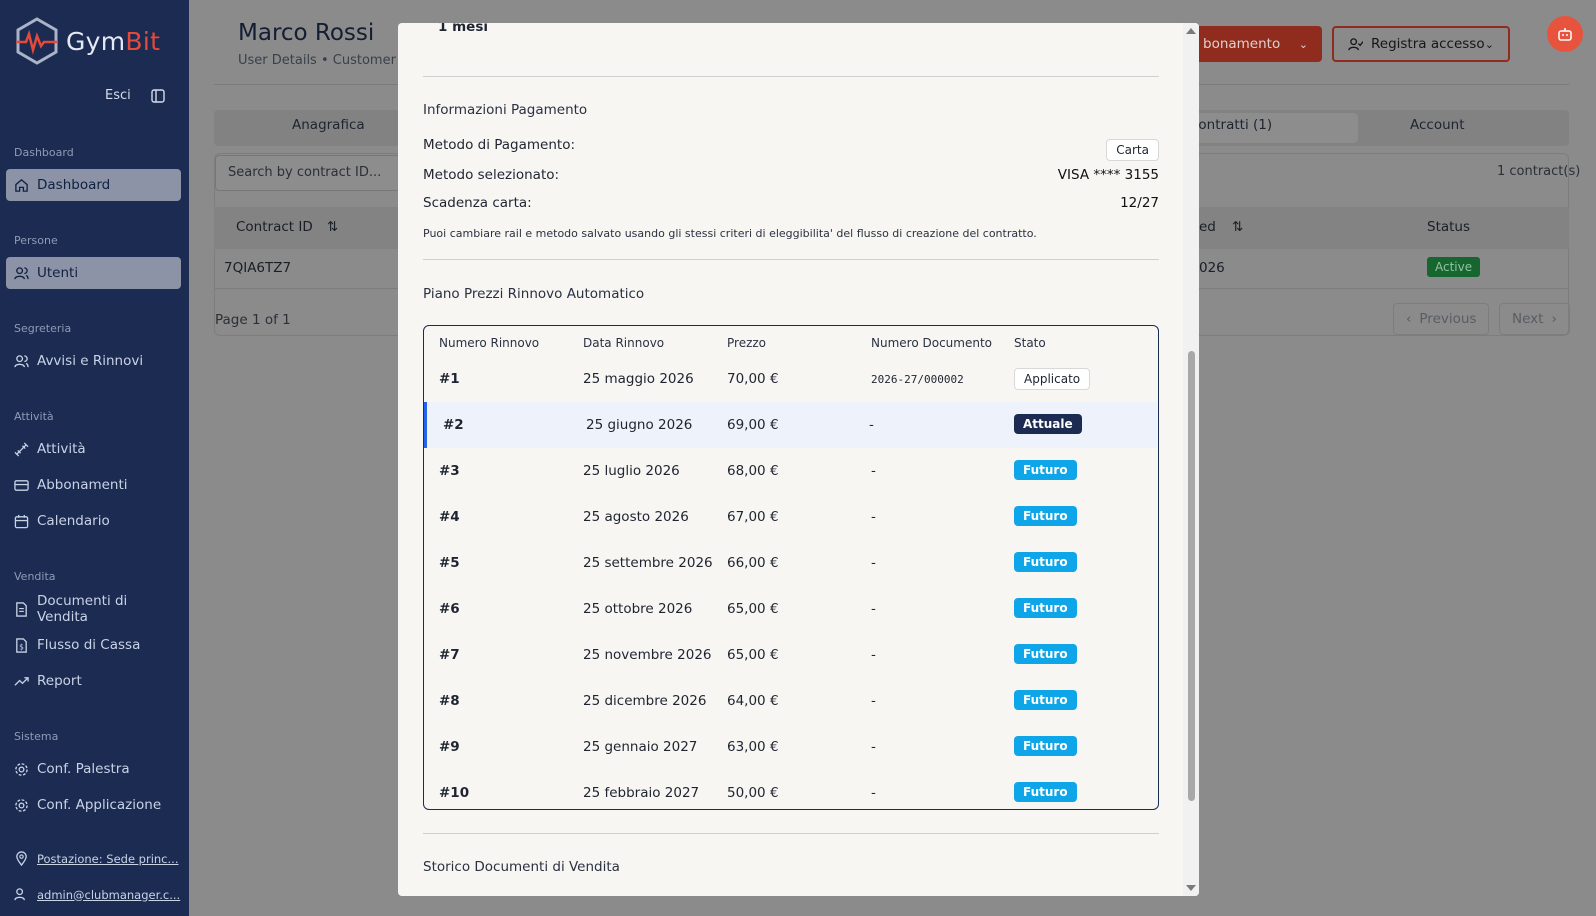  What do you see at coordinates (449, 379) in the screenshot?
I see `renewal-number: #1` at bounding box center [449, 379].